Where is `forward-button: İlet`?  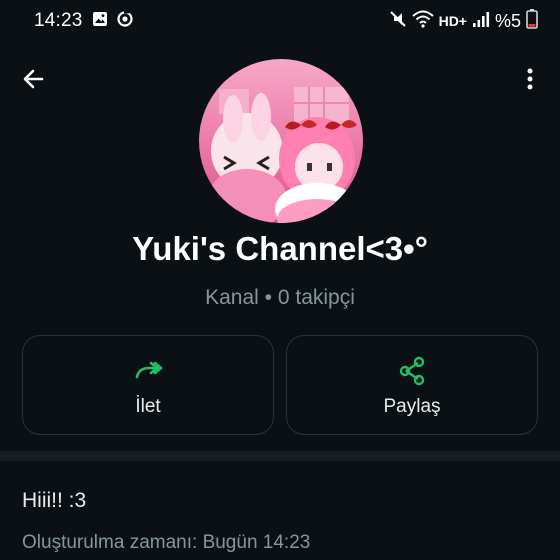
forward-button: İlet is located at coordinates (148, 385).